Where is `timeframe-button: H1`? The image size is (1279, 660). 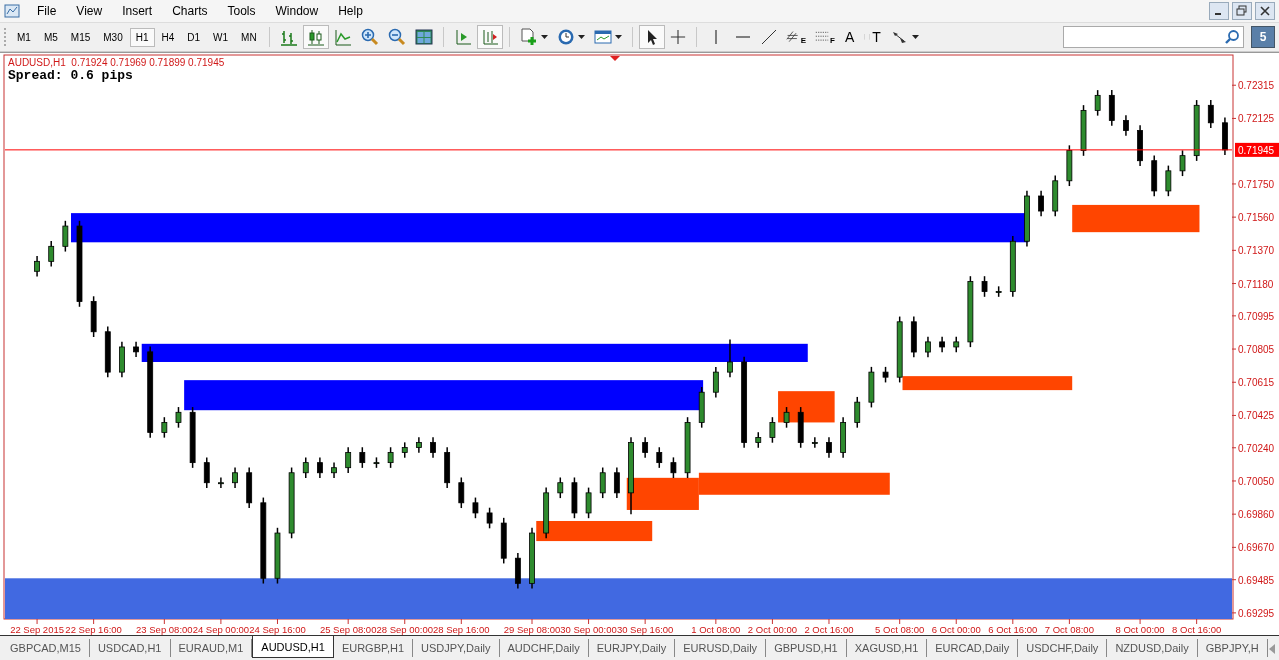
timeframe-button: H1 is located at coordinates (142, 37).